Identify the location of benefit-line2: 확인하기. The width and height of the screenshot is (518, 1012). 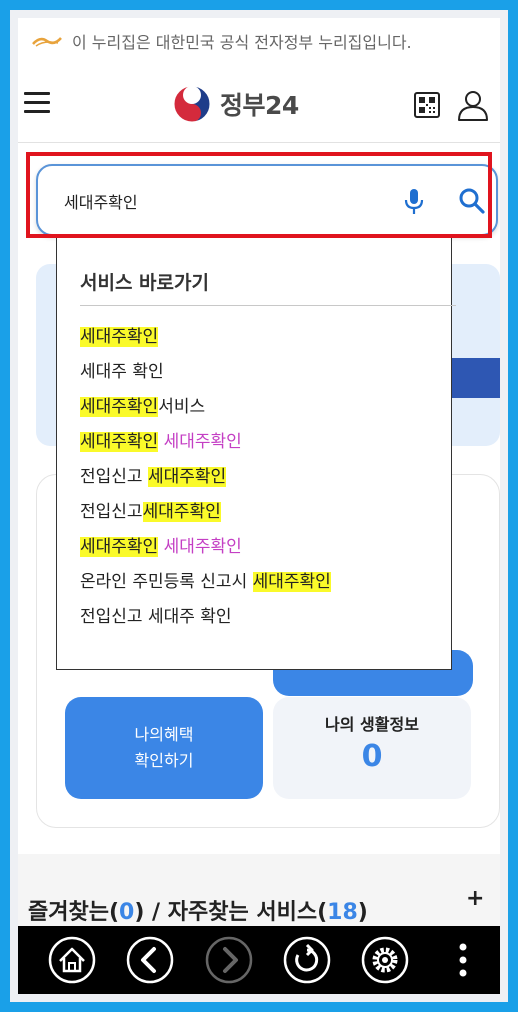
(164, 760).